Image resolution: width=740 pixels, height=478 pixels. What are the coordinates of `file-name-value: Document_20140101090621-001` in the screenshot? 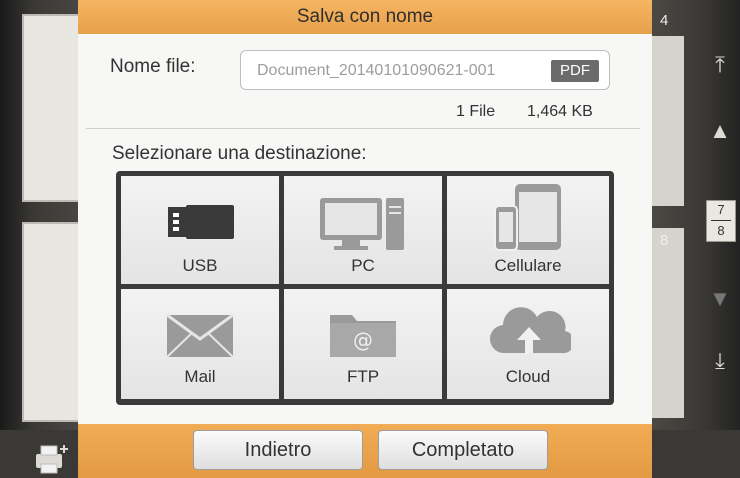 It's located at (376, 70).